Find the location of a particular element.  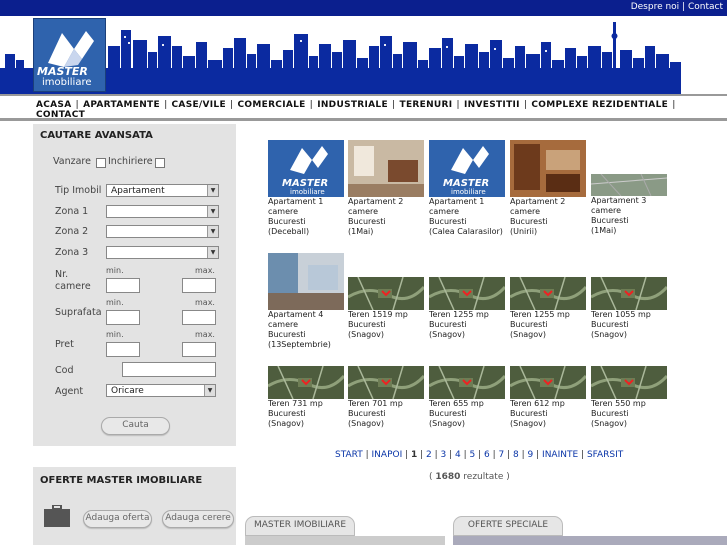

listing-card: Teren 1055 mp Bucuresti (Snagov) is located at coordinates (629, 308).